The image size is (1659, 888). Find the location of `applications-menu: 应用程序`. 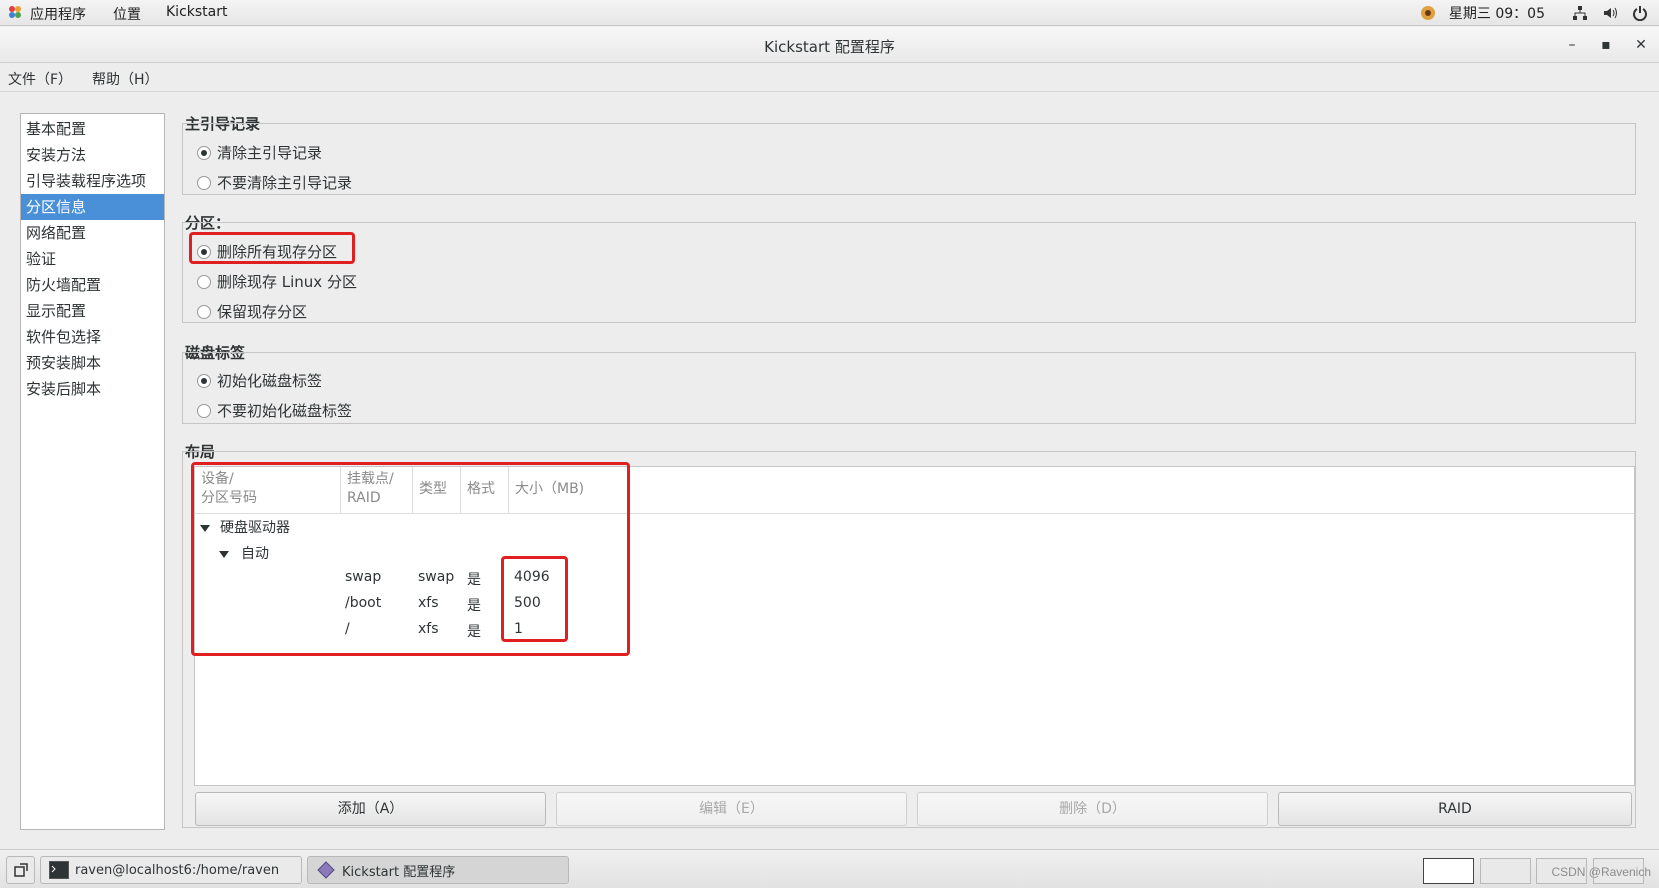

applications-menu: 应用程序 is located at coordinates (58, 14).